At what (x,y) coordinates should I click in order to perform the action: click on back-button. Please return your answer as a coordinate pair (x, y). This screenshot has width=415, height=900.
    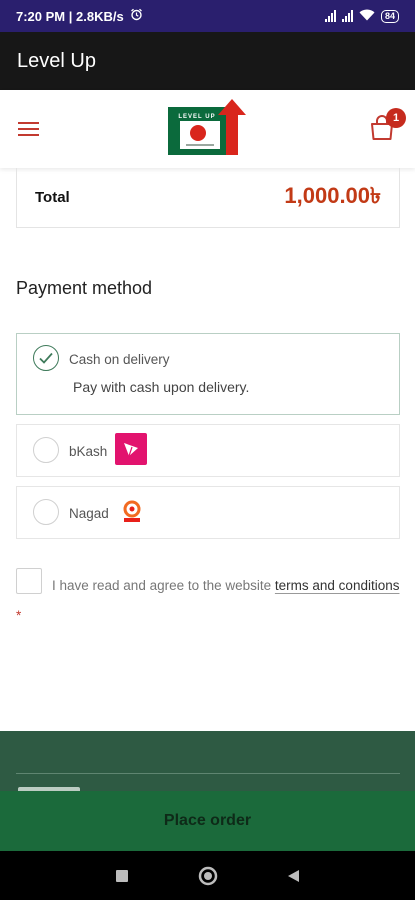
    Looking at the image, I should click on (293, 875).